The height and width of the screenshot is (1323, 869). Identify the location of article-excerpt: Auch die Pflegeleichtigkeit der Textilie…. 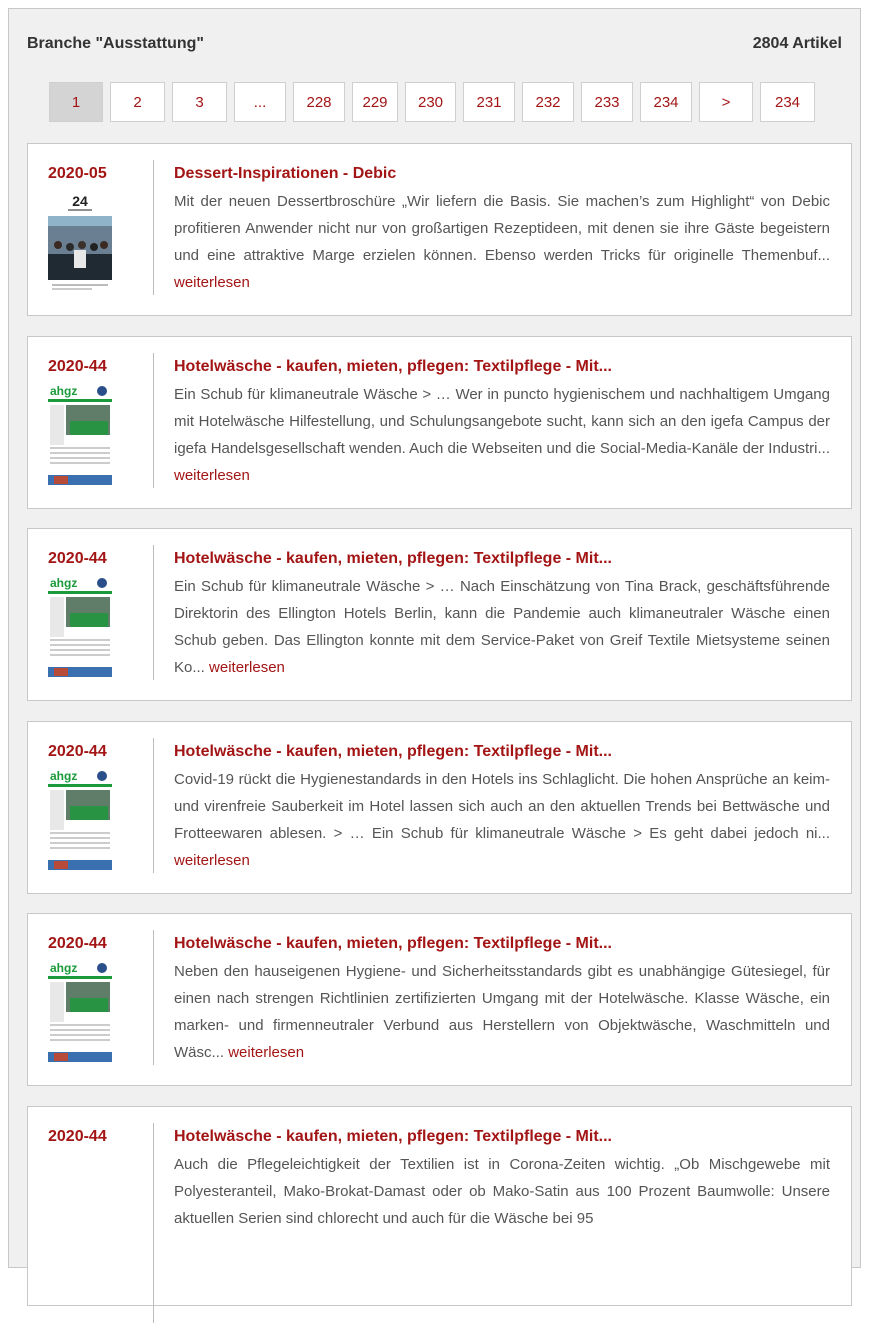
(502, 1191).